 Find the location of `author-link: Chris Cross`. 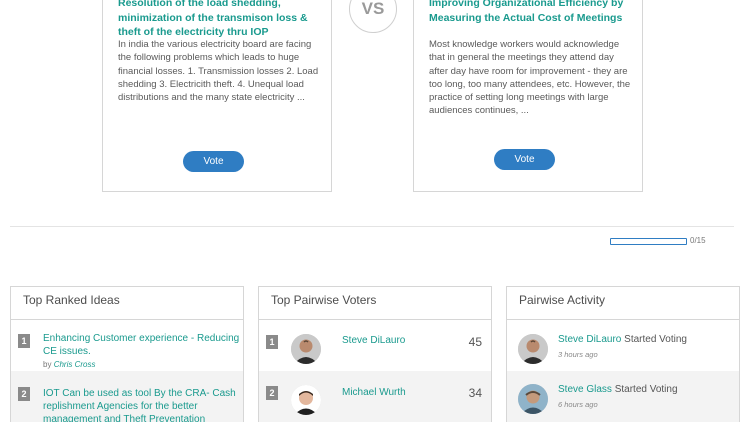

author-link: Chris Cross is located at coordinates (75, 364).